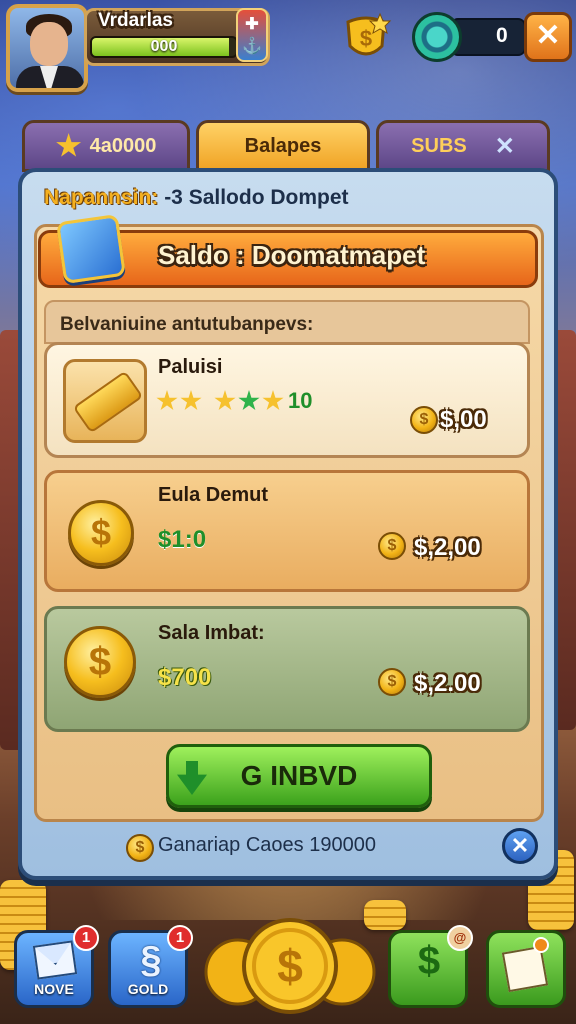 This screenshot has height=1024, width=576. What do you see at coordinates (249, 400) in the screenshot?
I see `green-star-icon` at bounding box center [249, 400].